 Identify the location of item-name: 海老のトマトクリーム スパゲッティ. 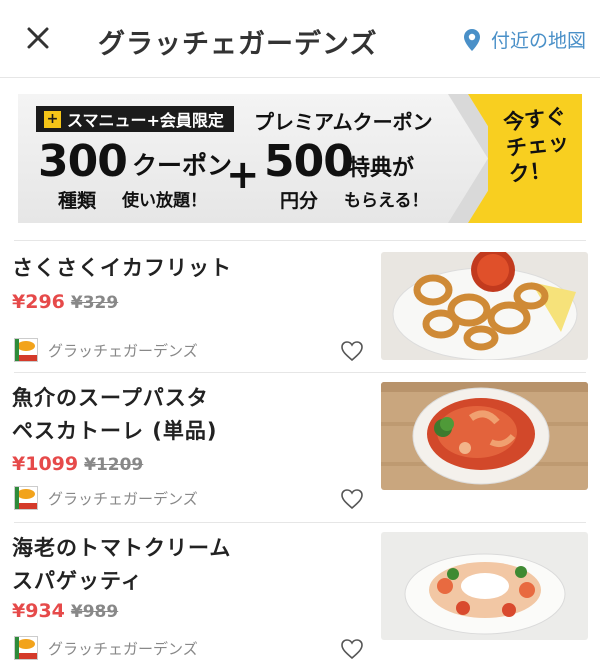
(121, 565).